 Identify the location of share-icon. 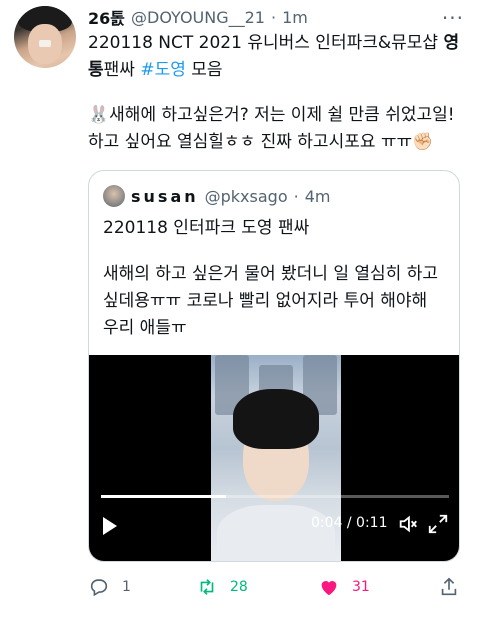
(449, 586).